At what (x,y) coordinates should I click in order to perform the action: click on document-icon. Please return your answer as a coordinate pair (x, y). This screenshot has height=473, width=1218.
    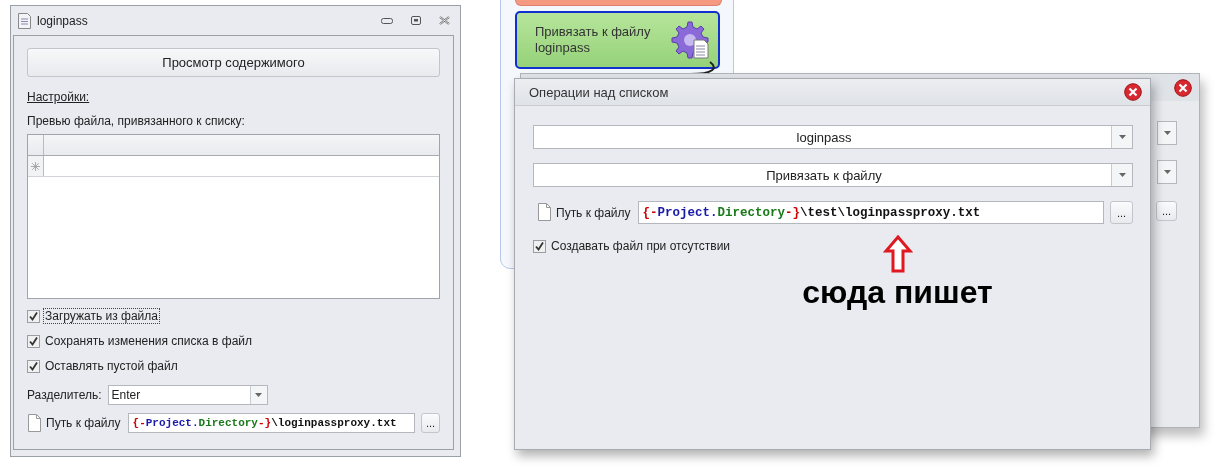
    Looking at the image, I should click on (24, 20).